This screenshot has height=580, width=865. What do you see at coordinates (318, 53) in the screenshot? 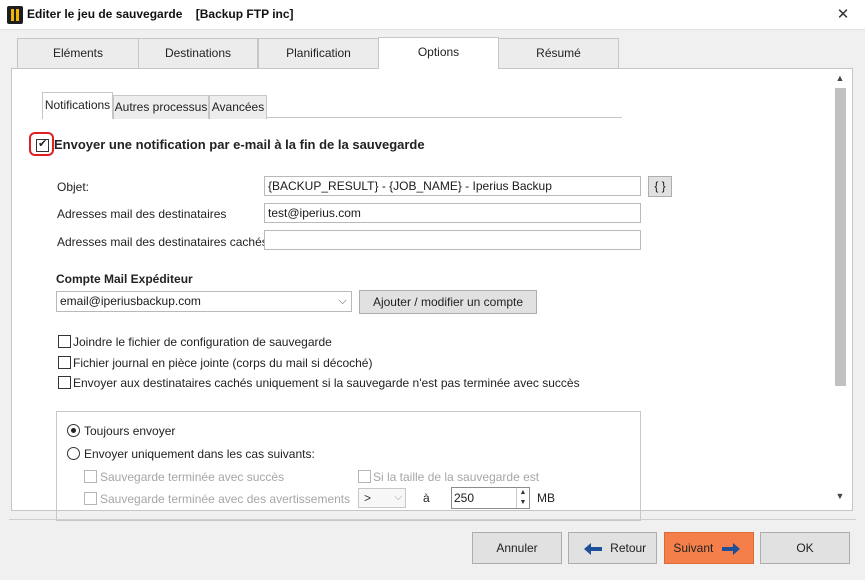
I see `tab-planification: Planification` at bounding box center [318, 53].